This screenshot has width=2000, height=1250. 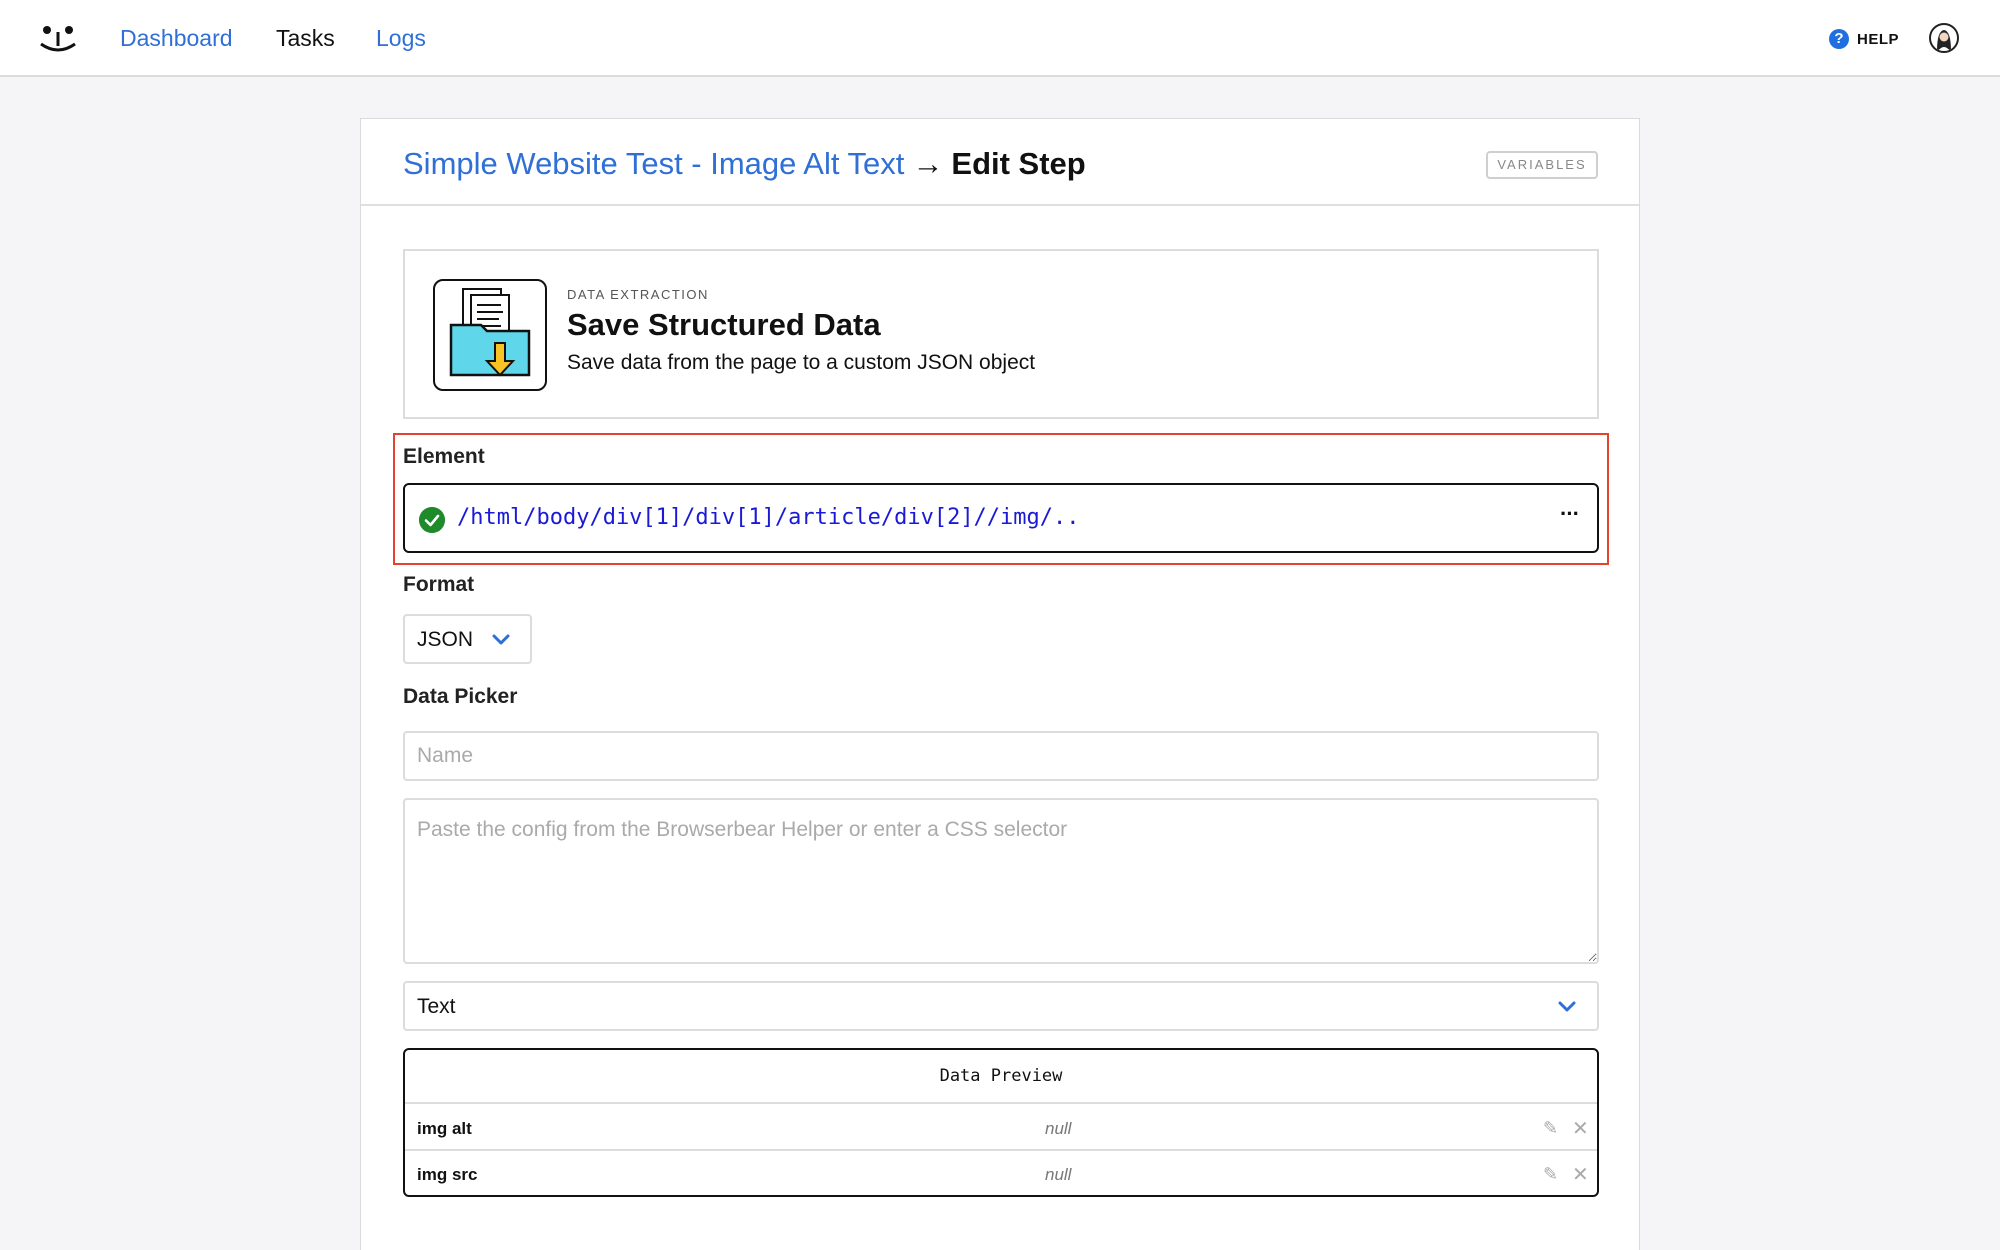 What do you see at coordinates (439, 584) in the screenshot?
I see `format-label: Format` at bounding box center [439, 584].